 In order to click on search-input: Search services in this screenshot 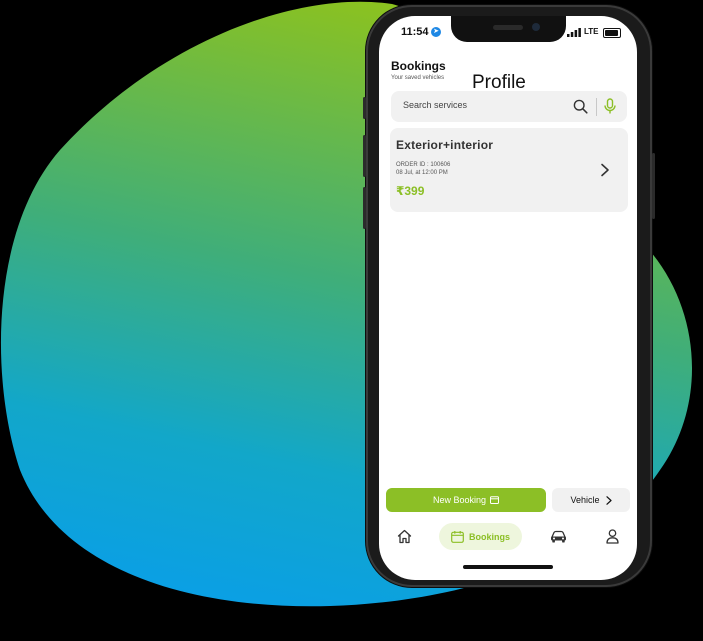, I will do `click(435, 105)`.